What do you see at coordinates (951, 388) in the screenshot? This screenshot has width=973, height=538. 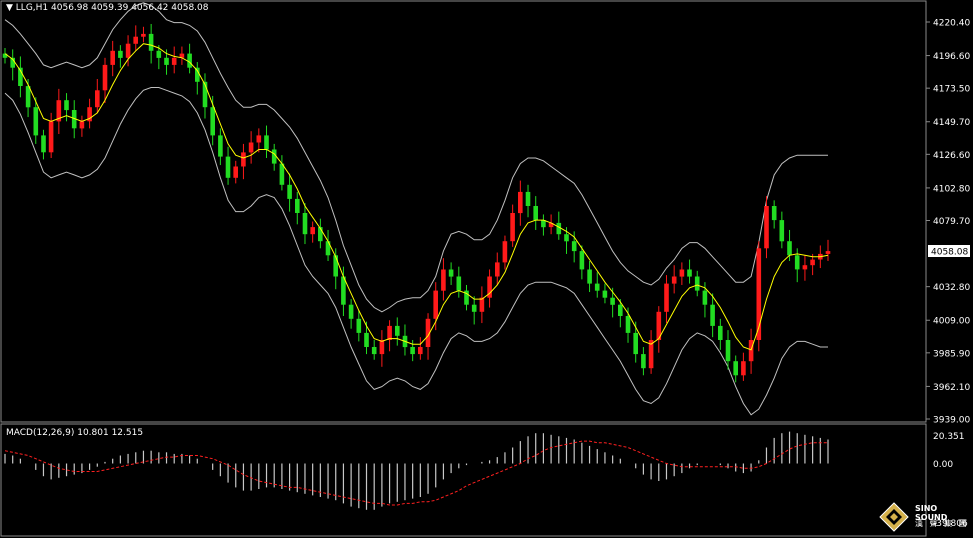 I see `price-tick-label: 3962.10` at bounding box center [951, 388].